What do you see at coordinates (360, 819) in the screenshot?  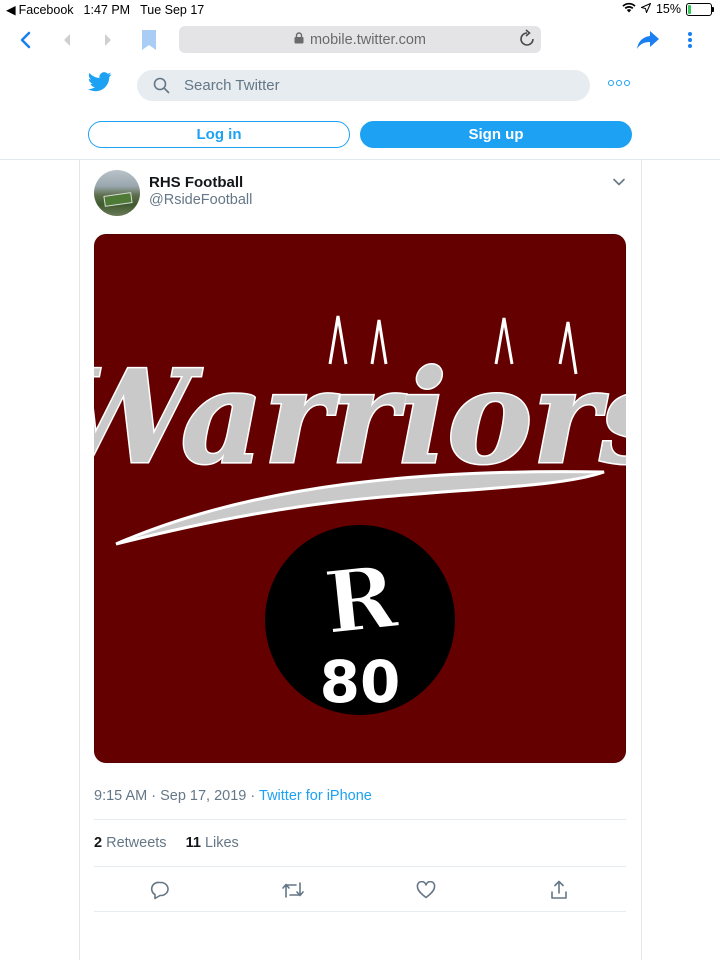 I see `stats-top-divider` at bounding box center [360, 819].